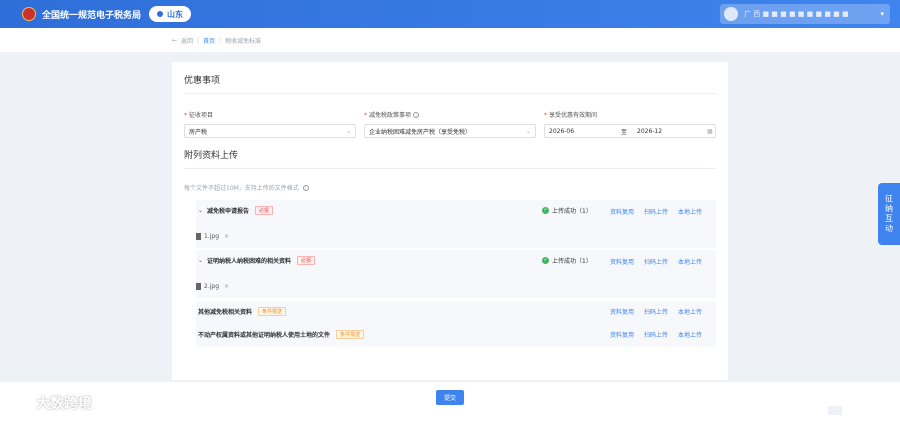 This screenshot has height=421, width=900. What do you see at coordinates (889, 228) in the screenshot?
I see `side-tab-char: 动` at bounding box center [889, 228].